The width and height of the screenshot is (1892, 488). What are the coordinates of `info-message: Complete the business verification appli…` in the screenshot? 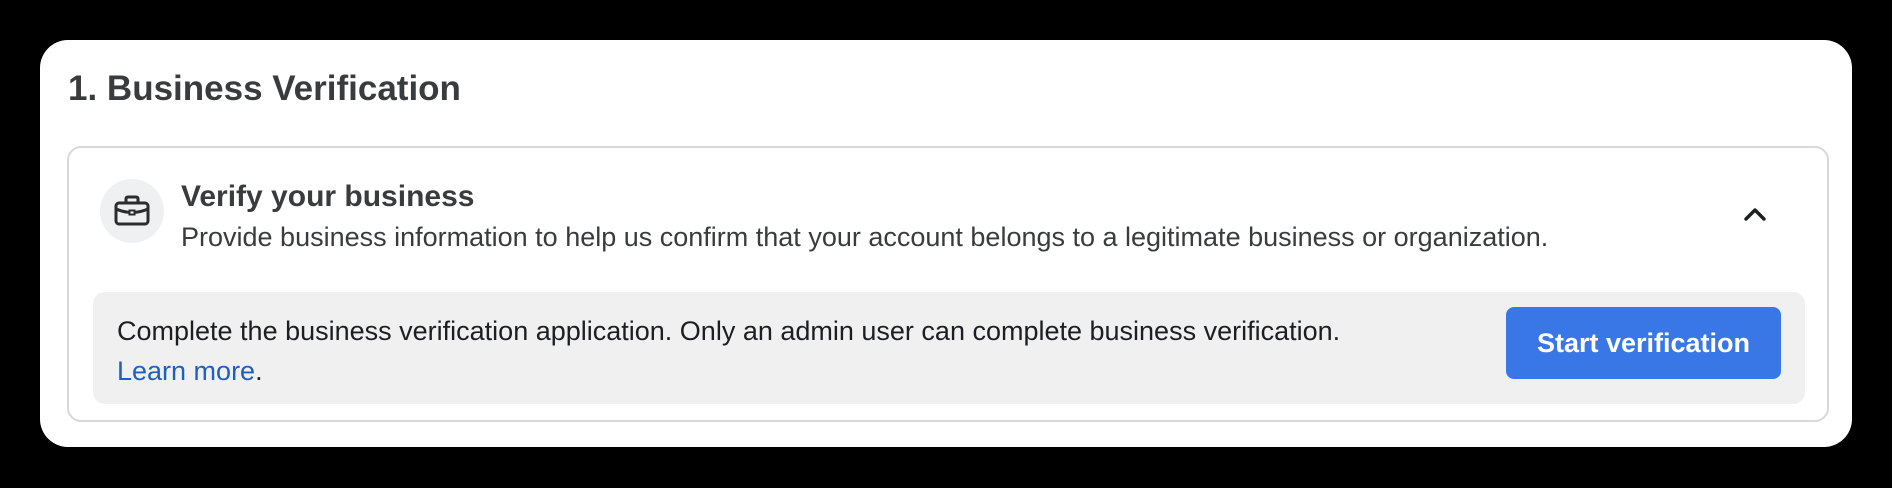 It's located at (729, 331).